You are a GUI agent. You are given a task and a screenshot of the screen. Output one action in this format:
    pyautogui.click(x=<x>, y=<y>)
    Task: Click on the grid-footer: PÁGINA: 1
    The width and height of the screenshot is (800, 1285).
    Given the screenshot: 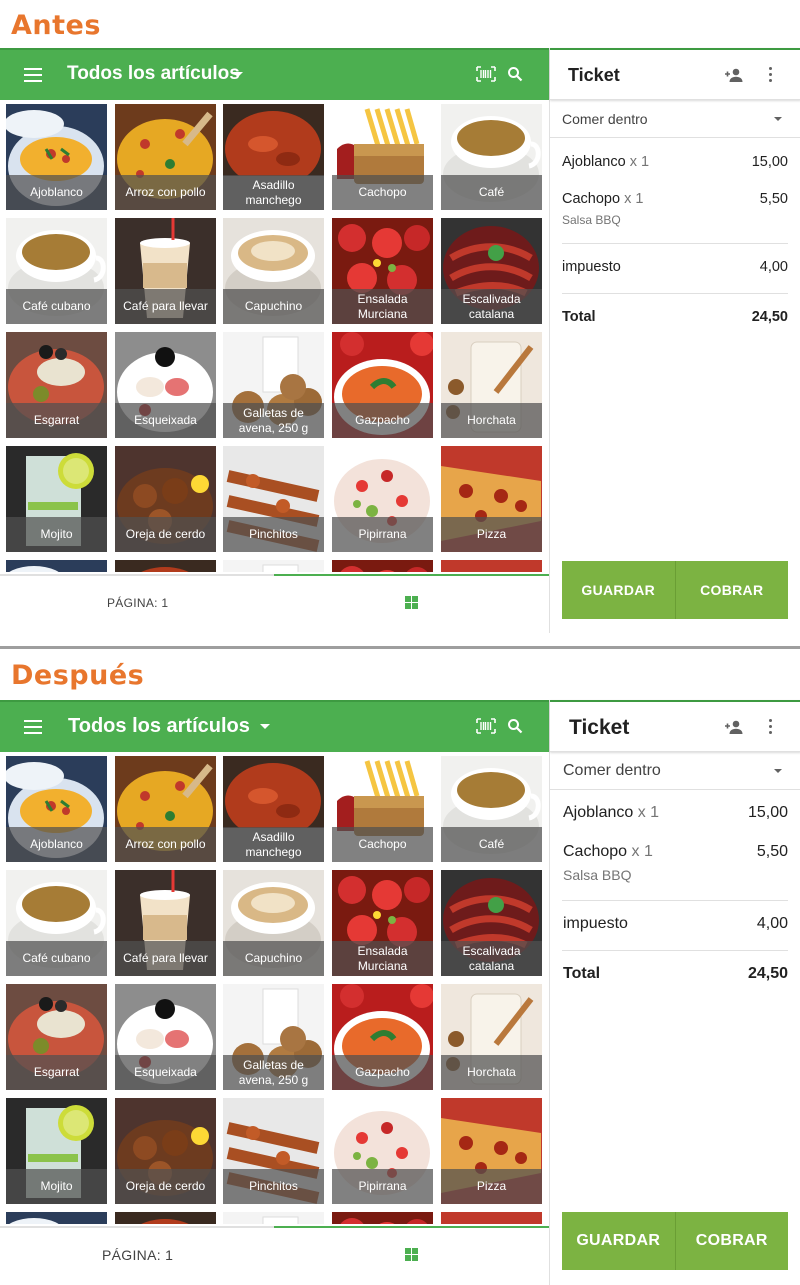 What is the action you would take?
    pyautogui.click(x=274, y=603)
    